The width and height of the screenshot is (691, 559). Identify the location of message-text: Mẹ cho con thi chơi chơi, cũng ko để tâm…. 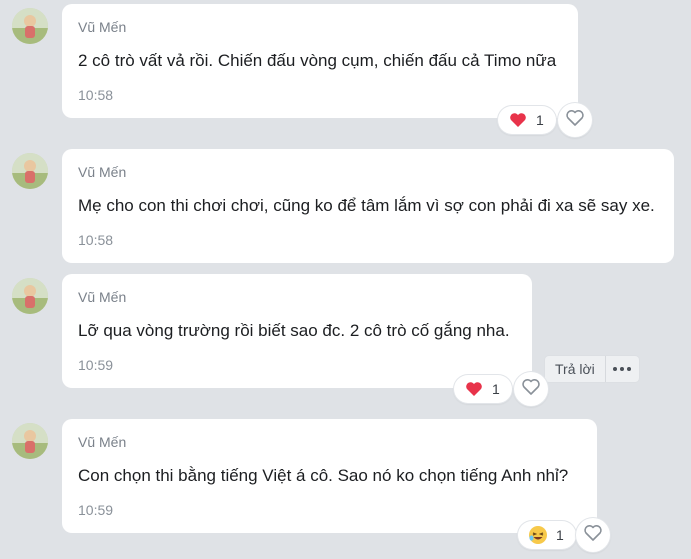
(366, 205).